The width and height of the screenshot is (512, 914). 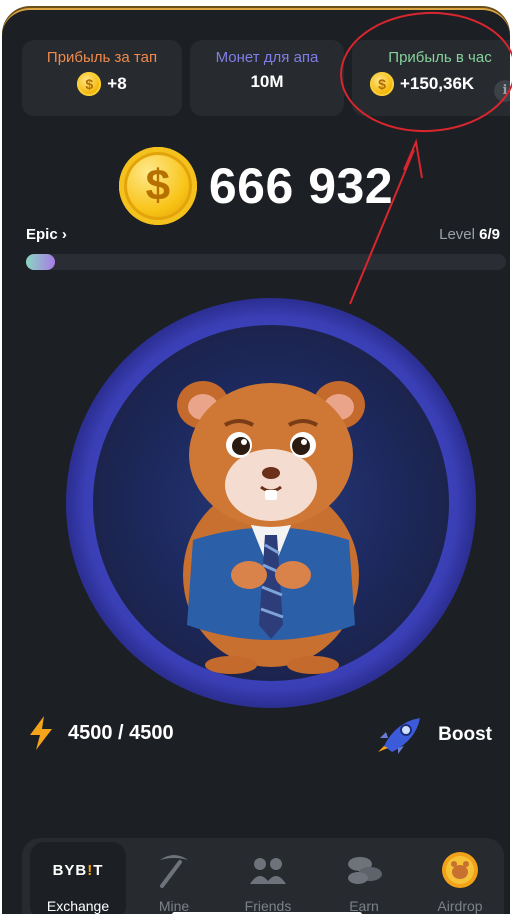 I want to click on level-value: 6/9, so click(x=489, y=234).